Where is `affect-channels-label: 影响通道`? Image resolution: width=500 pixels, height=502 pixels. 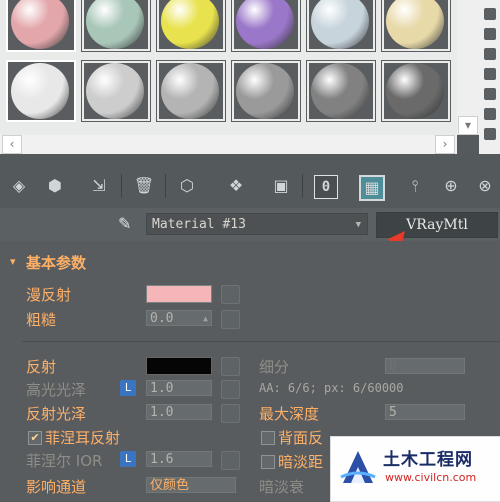
affect-channels-label: 影响通道 is located at coordinates (56, 487).